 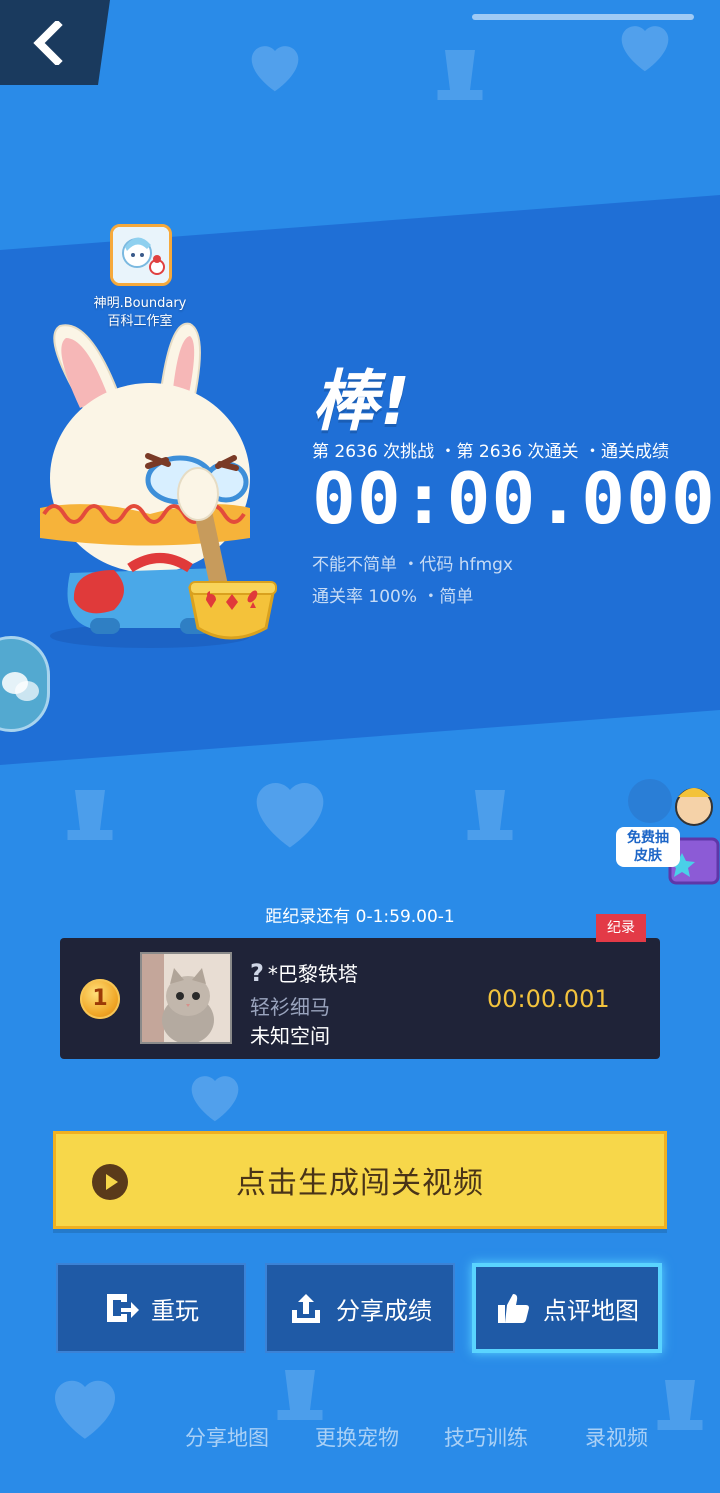 What do you see at coordinates (393, 597) in the screenshot?
I see `clear-rate-difficulty: 通关率 100% ・简单` at bounding box center [393, 597].